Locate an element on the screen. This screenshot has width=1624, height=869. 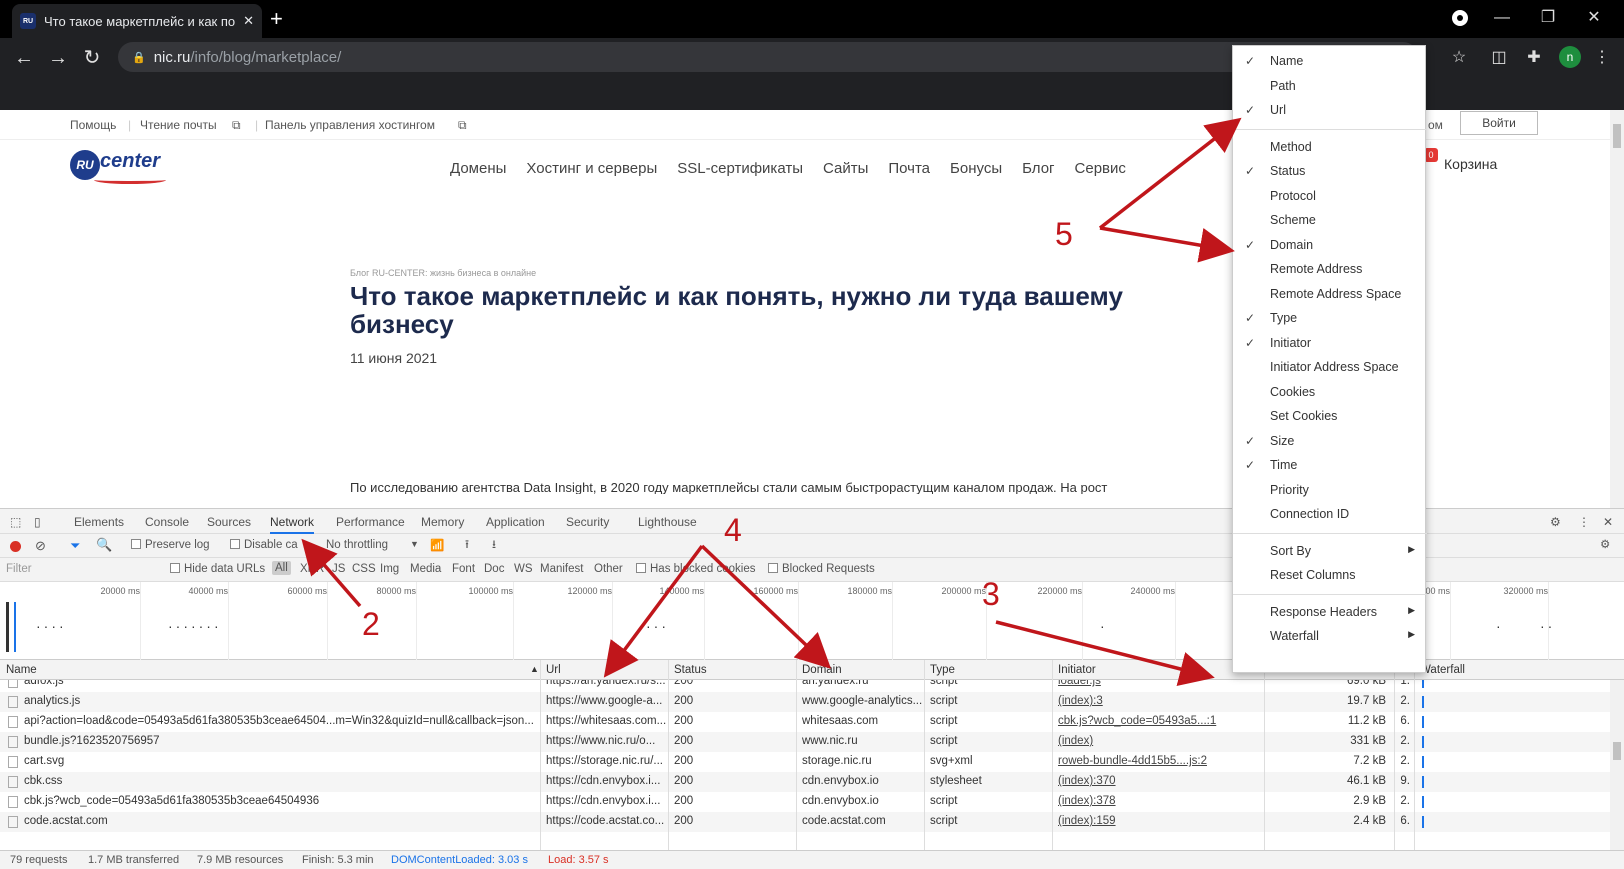
menu-item-name: ✓ Name is located at coordinates (1330, 62).